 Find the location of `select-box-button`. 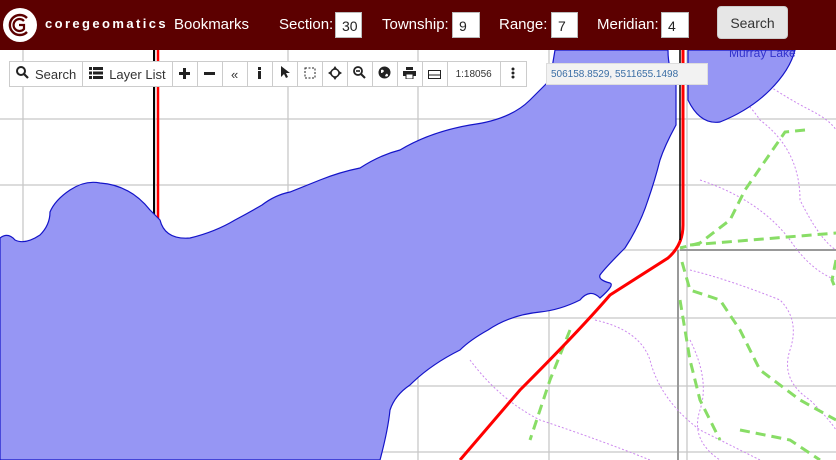

select-box-button is located at coordinates (310, 74).